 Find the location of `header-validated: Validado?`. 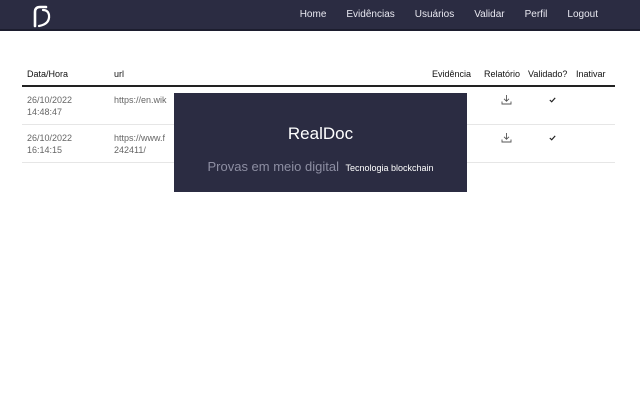

header-validated: Validado? is located at coordinates (552, 74).